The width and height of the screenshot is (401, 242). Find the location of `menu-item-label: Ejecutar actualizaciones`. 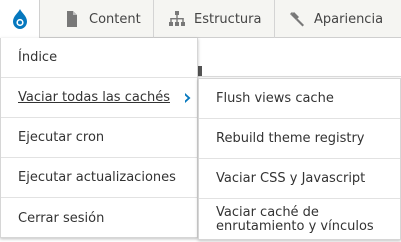

menu-item-label: Ejecutar actualizaciones is located at coordinates (97, 177).